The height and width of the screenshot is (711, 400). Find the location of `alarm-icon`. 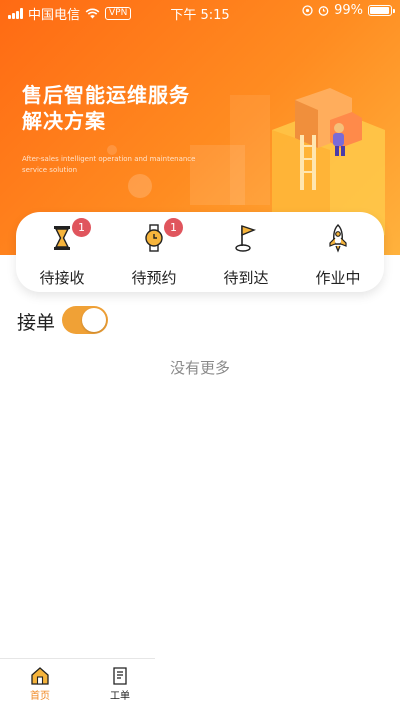

alarm-icon is located at coordinates (323, 11).